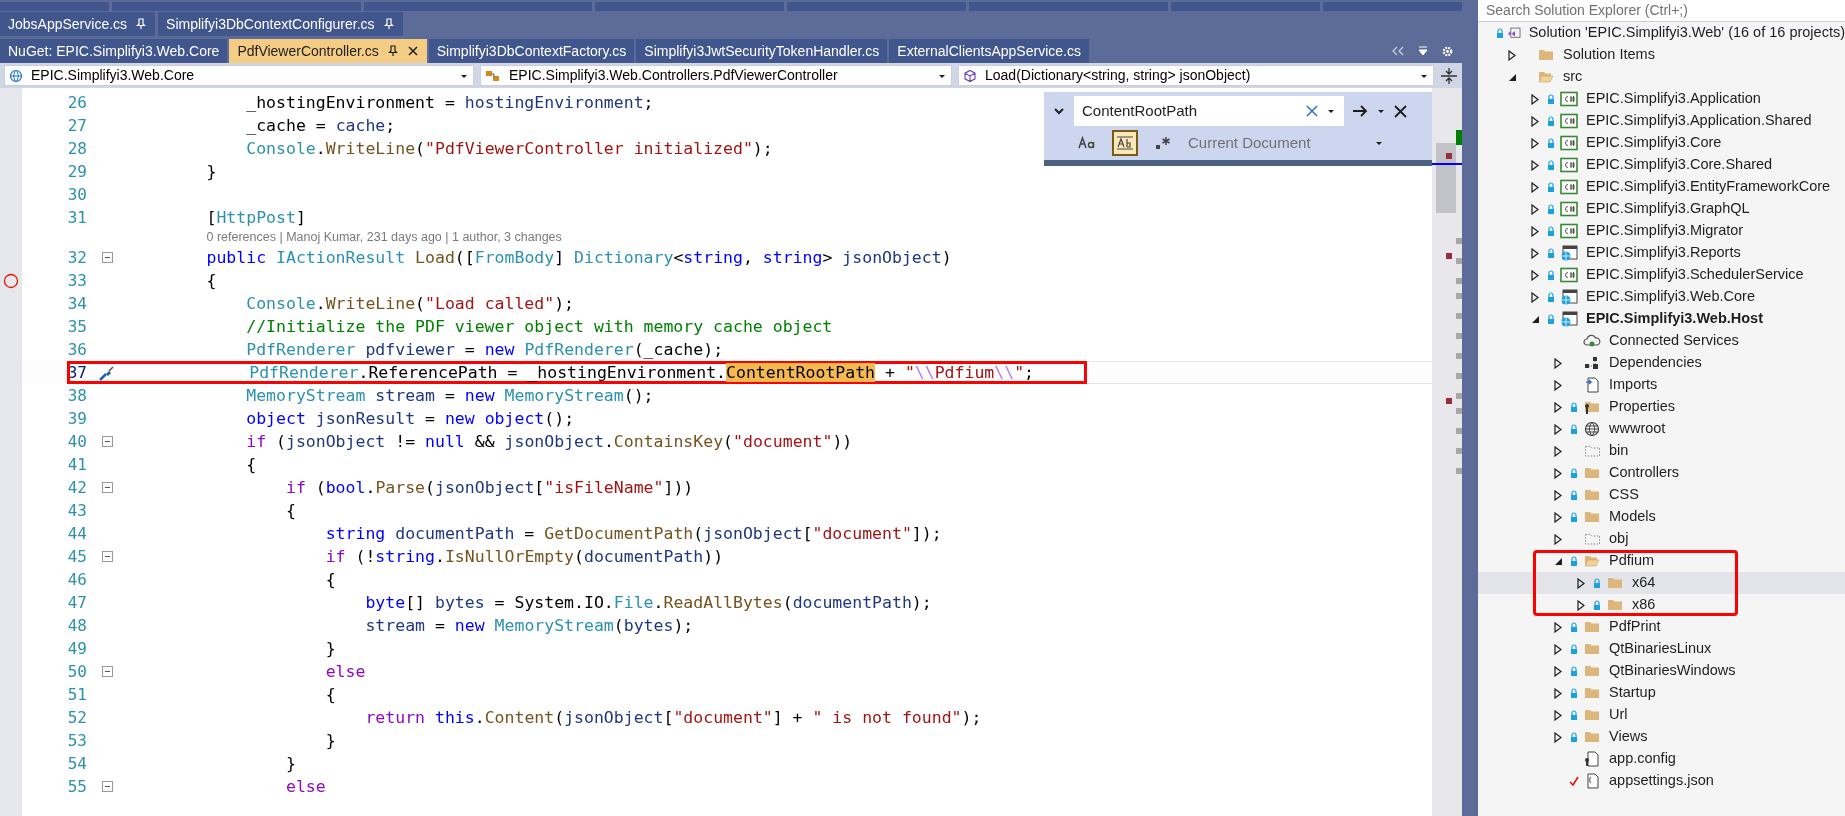 The height and width of the screenshot is (816, 1845). Describe the element at coordinates (11, 280) in the screenshot. I see `breakpoint-icon` at that location.